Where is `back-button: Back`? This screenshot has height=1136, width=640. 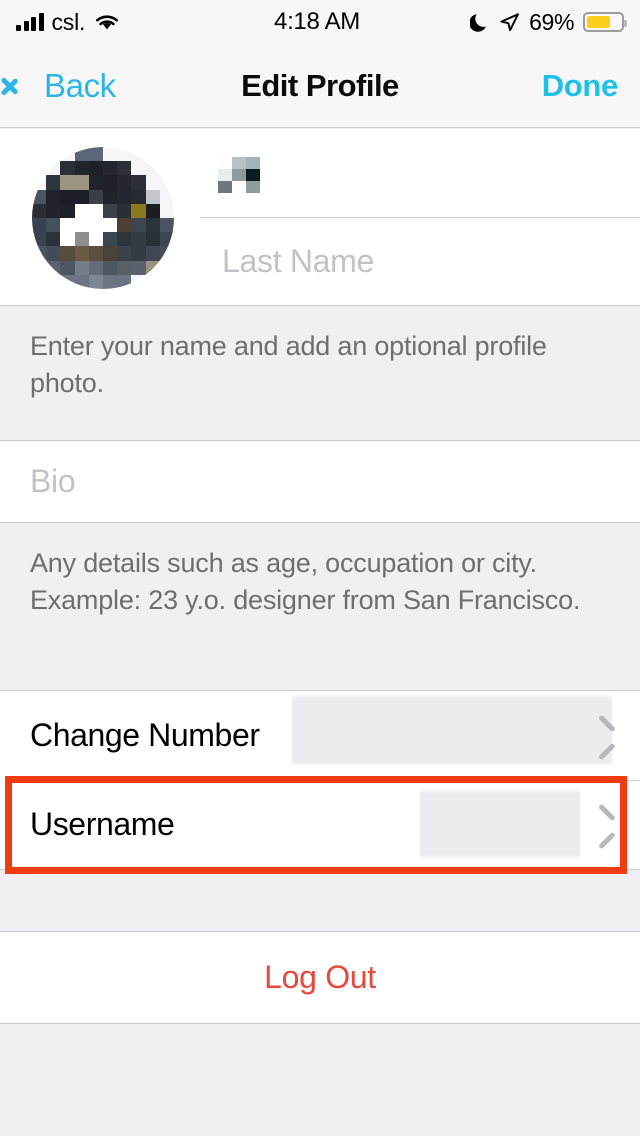 back-button: Back is located at coordinates (65, 86).